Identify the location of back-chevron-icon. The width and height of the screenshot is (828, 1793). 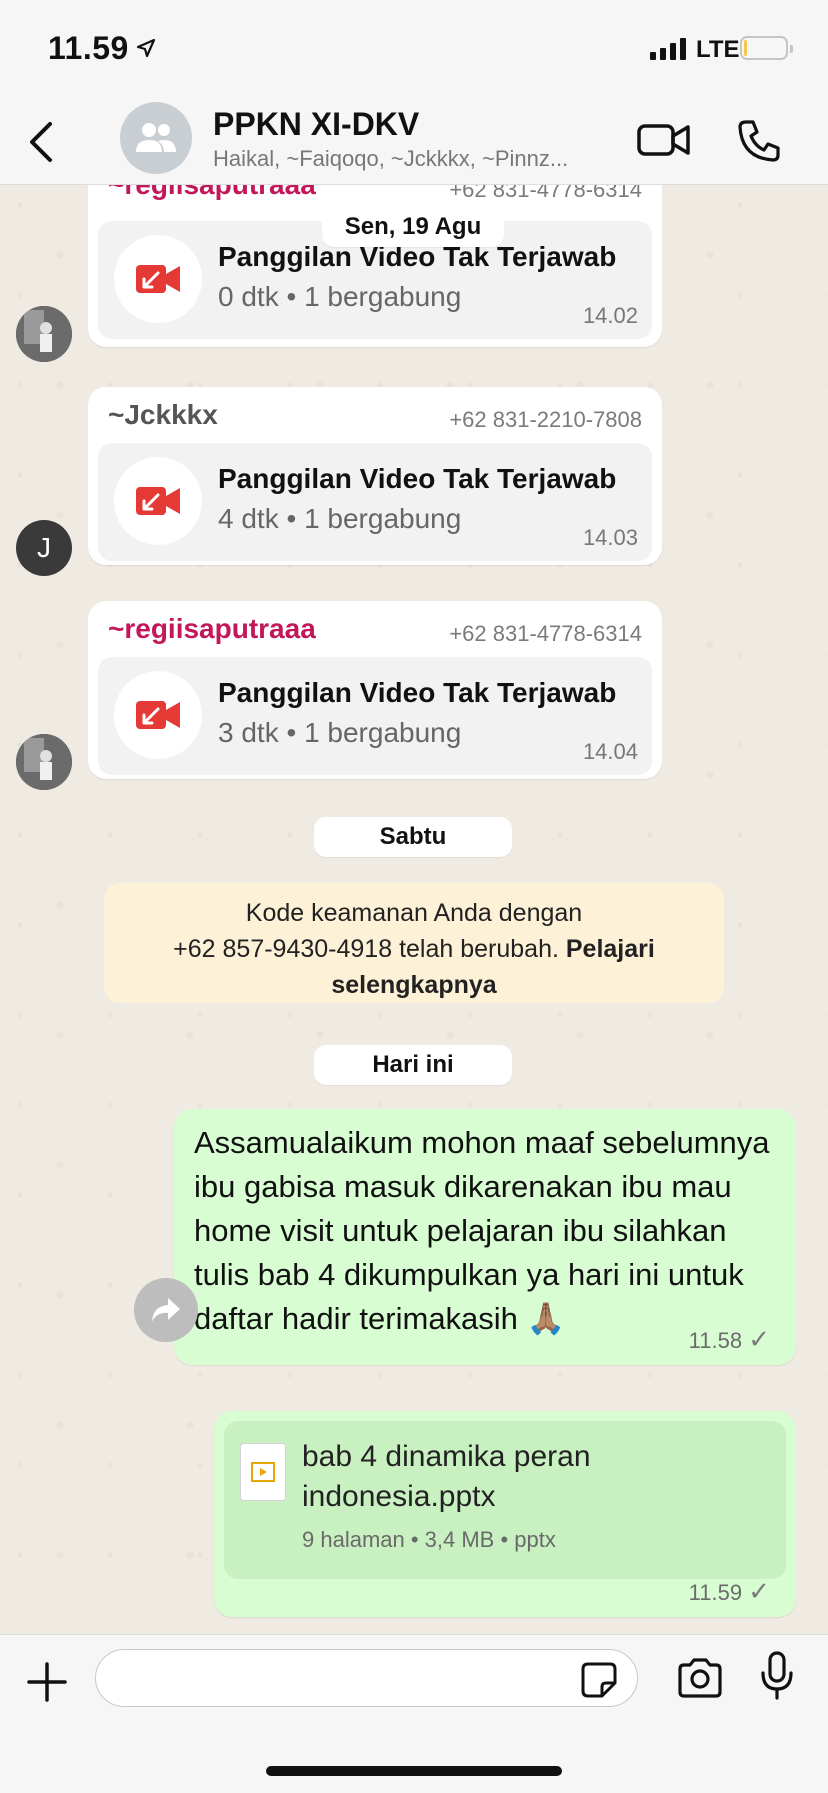
(42, 142).